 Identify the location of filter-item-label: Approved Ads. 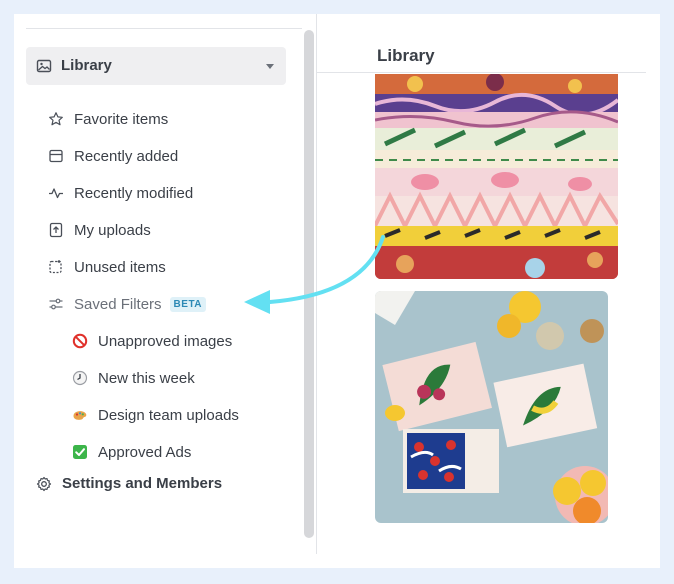
(145, 452).